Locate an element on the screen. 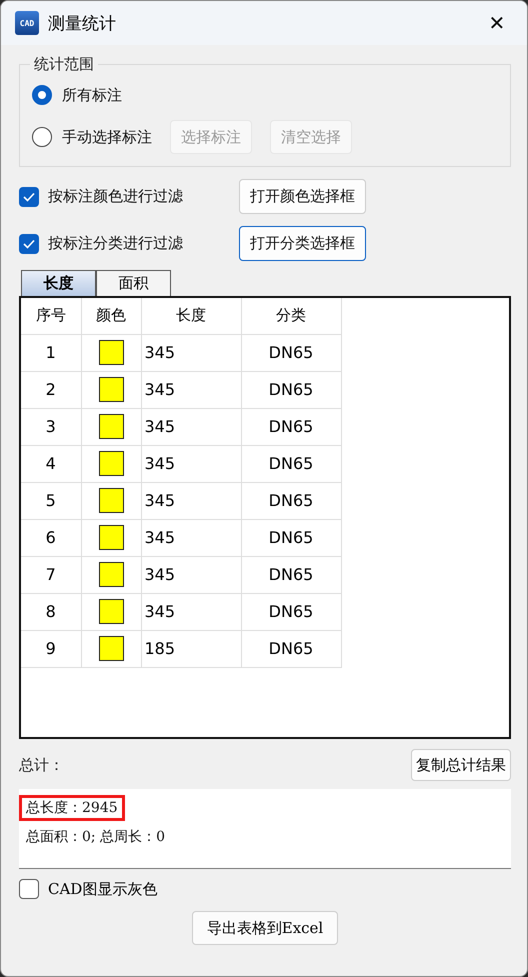  table-cell: 5 is located at coordinates (51, 500).